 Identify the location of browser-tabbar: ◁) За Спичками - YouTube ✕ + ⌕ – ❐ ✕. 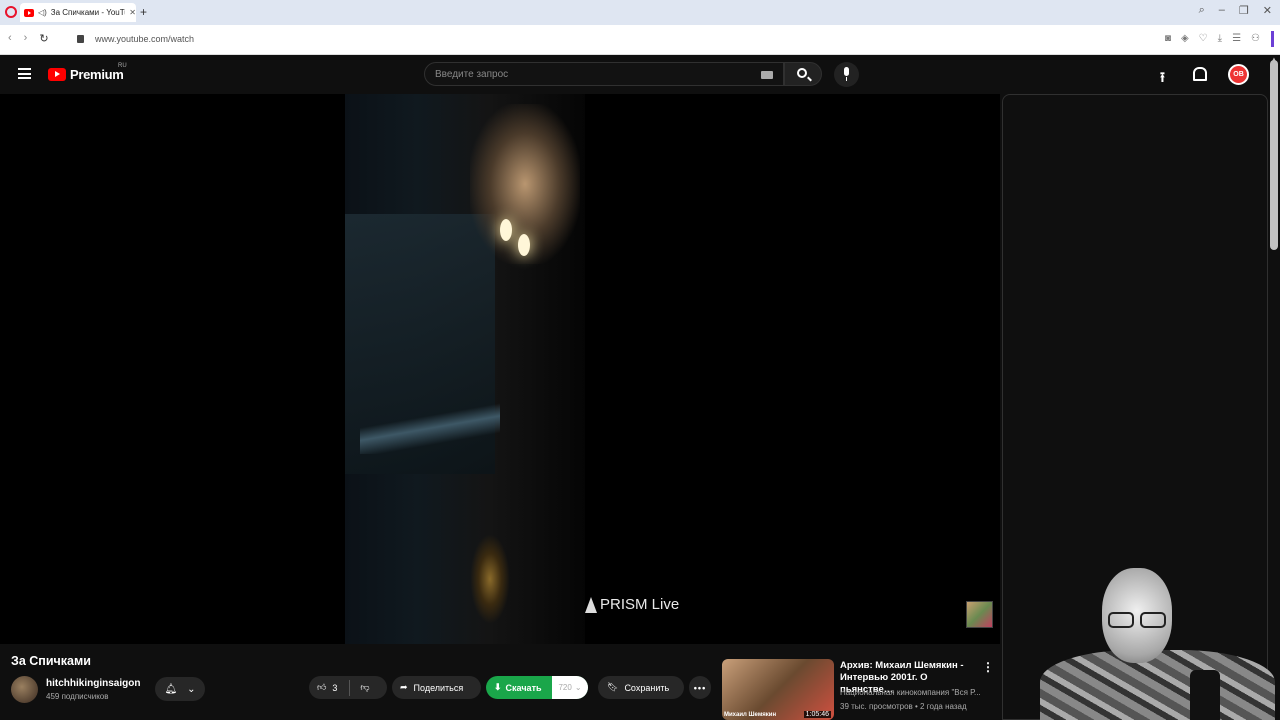
(640, 12).